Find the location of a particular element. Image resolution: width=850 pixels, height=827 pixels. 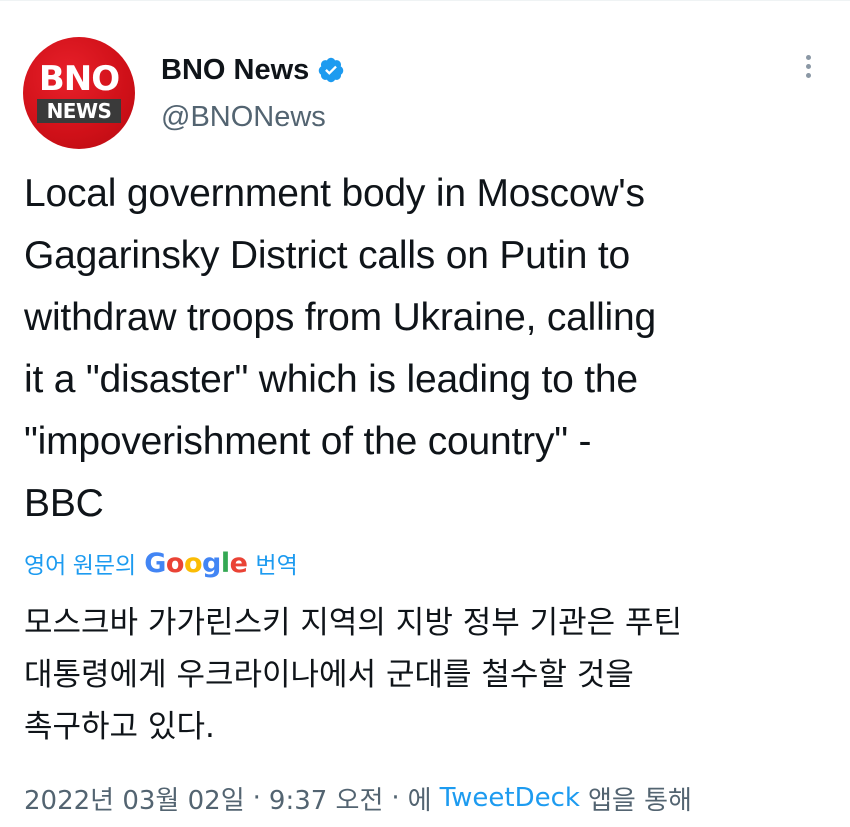

top-divider is located at coordinates (425, 0).